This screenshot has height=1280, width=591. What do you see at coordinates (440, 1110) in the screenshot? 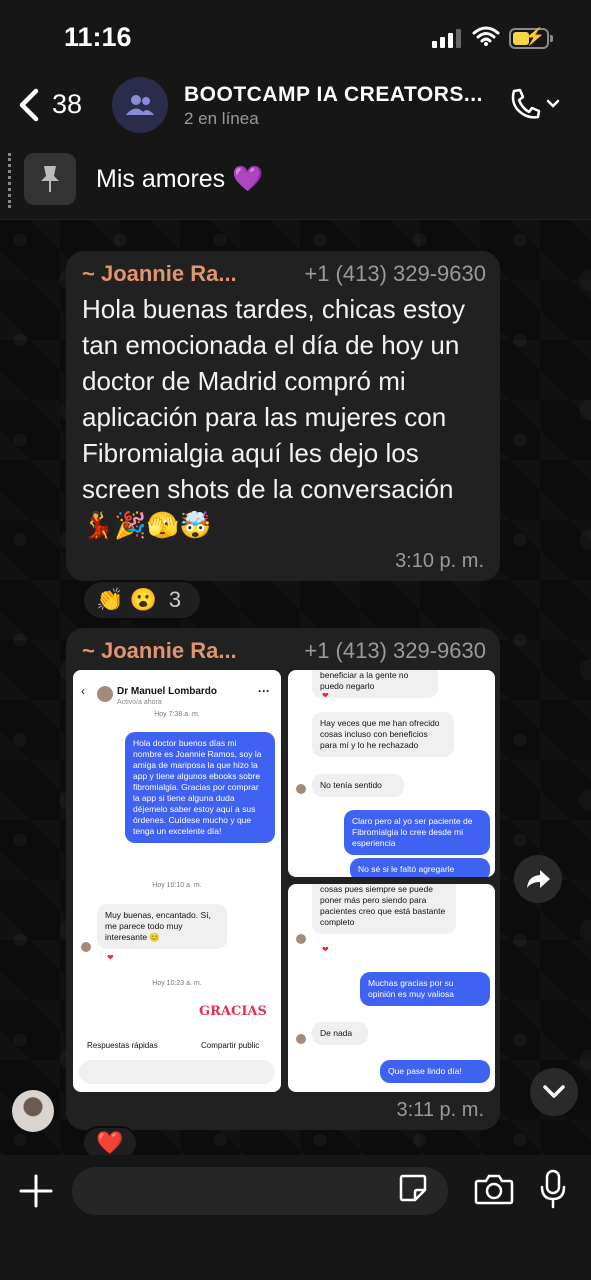
I see `message-time: 3:11 p. m.` at bounding box center [440, 1110].